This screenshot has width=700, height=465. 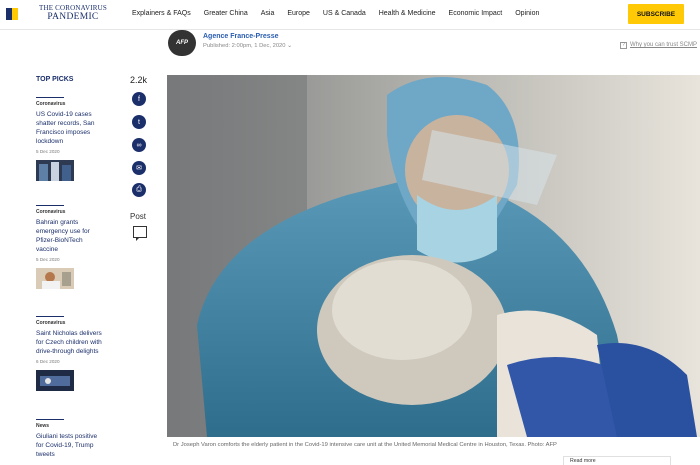 What do you see at coordinates (12, 14) in the screenshot?
I see `logo-icon` at bounding box center [12, 14].